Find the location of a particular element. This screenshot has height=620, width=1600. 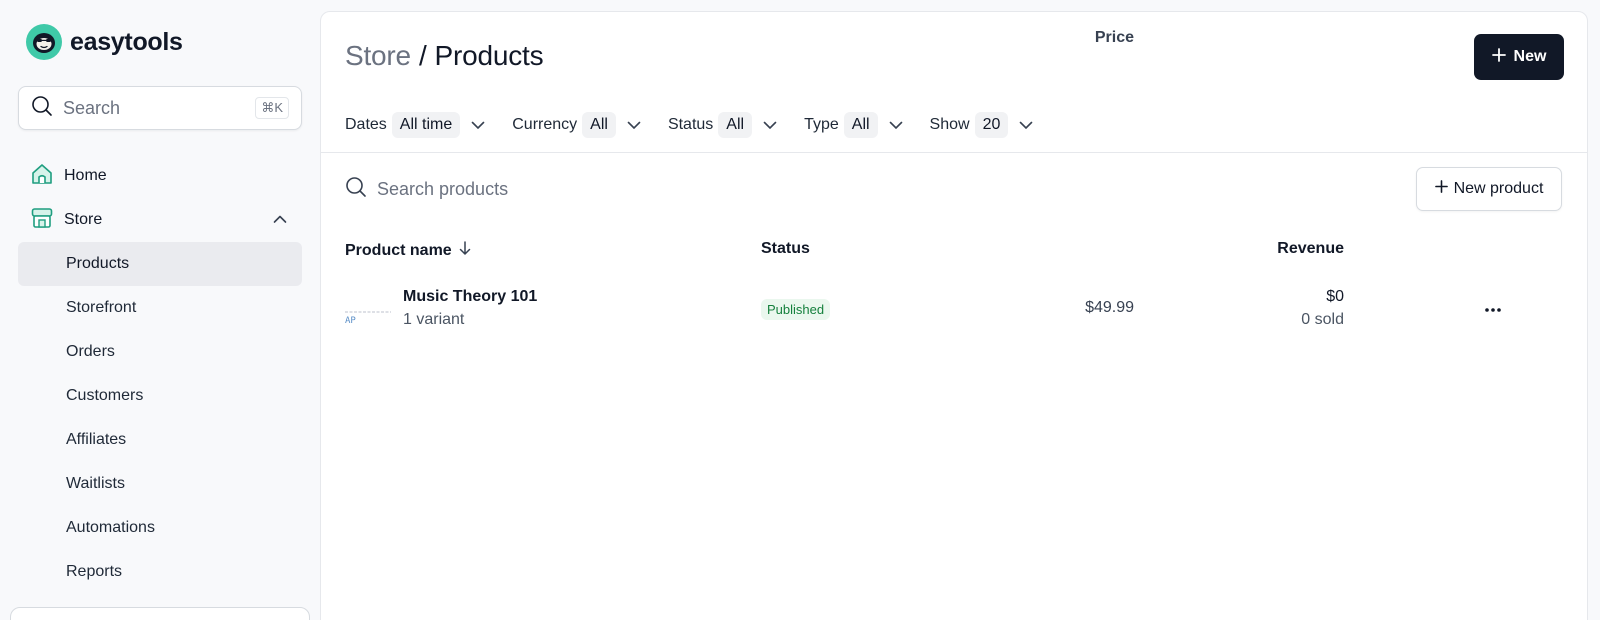

status-badge: Published is located at coordinates (796, 309).